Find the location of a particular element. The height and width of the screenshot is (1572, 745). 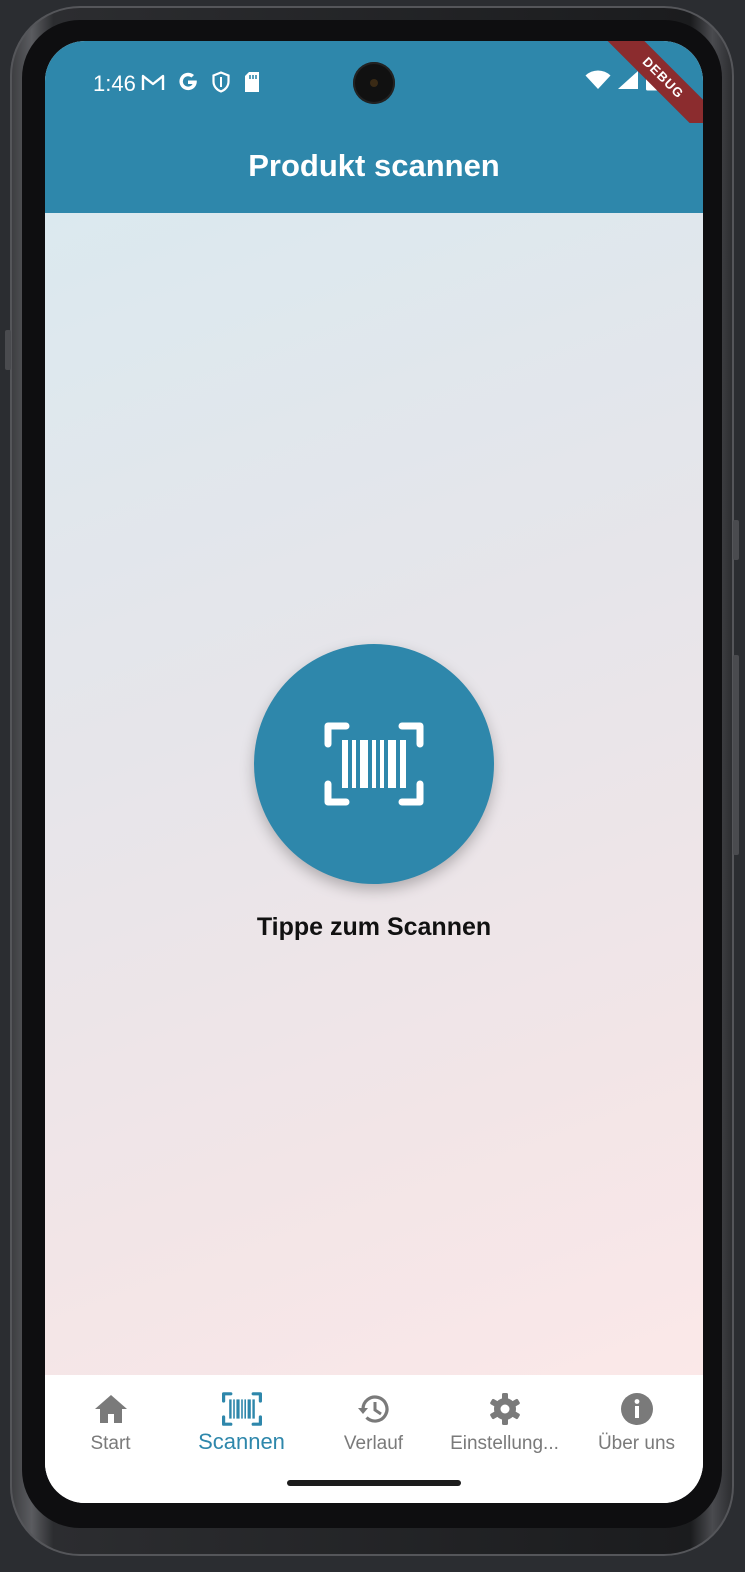

app-bar: Produkt scannen is located at coordinates (374, 168).